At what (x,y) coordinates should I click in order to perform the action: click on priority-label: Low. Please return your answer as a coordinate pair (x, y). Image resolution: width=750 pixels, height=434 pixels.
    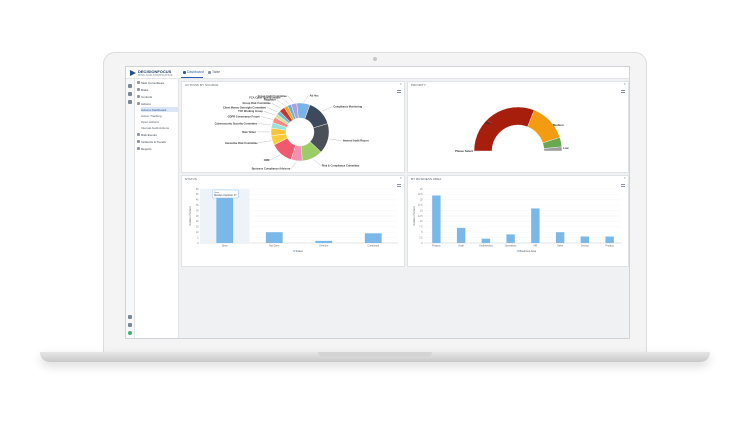
    Looking at the image, I should click on (566, 148).